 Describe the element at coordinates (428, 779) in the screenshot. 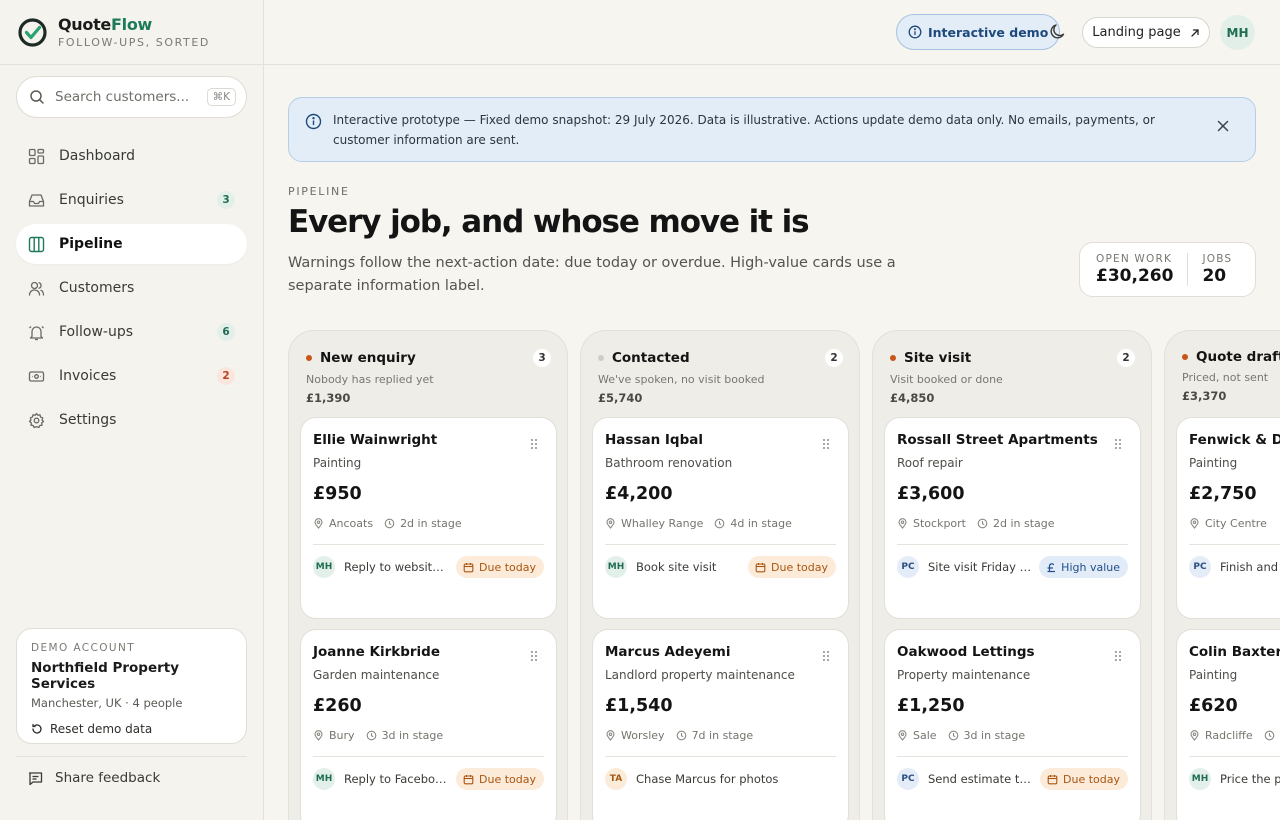

I see `card-footer: MH Reply to Facebook ... Due today` at that location.